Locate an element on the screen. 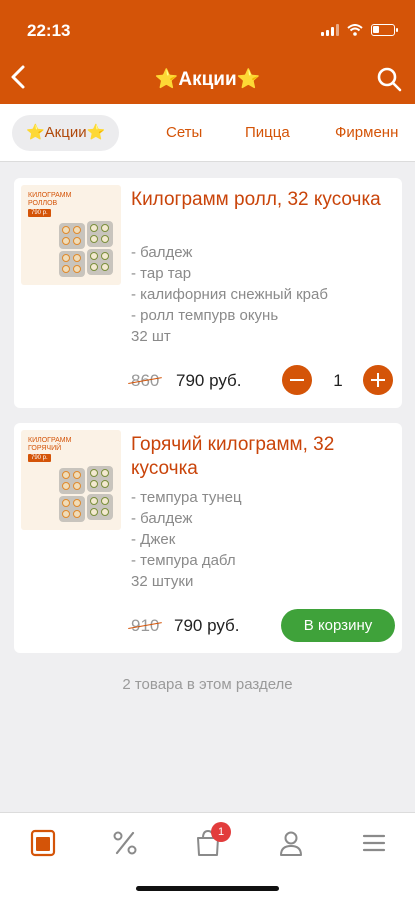  description-line: 32 штуки is located at coordinates (162, 581).